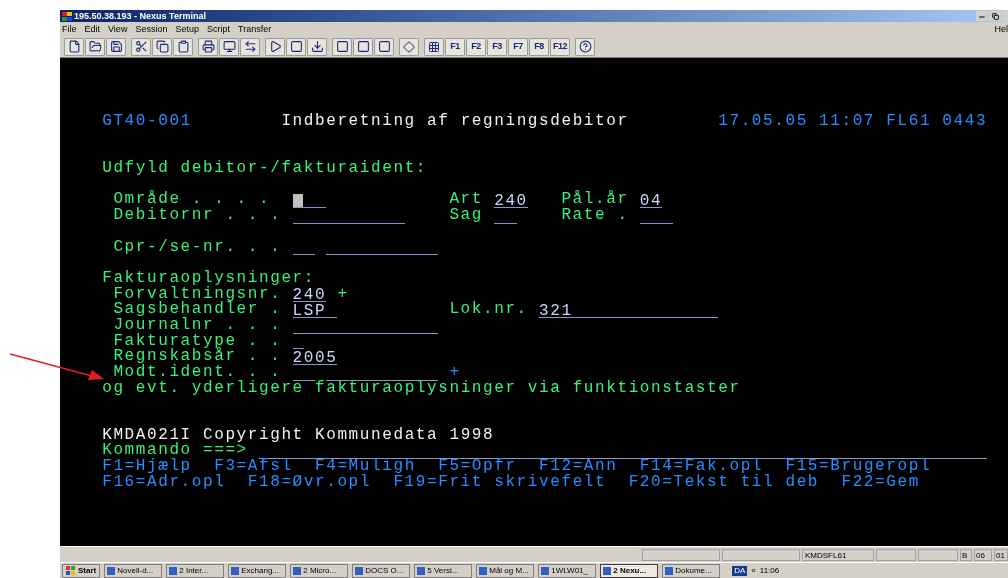 The height and width of the screenshot is (578, 1008). I want to click on menu-item: Edit, so click(92, 29).